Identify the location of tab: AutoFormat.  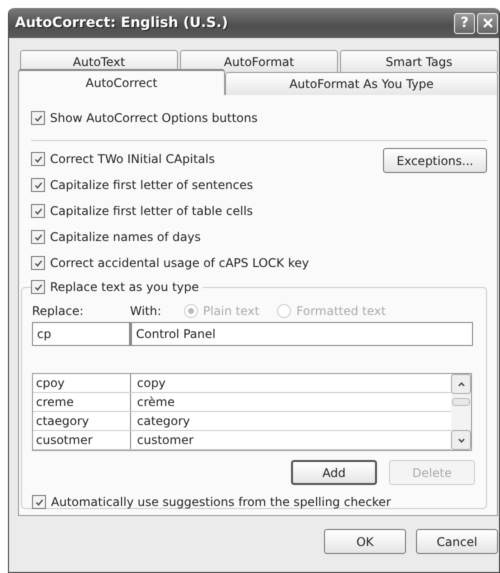
(259, 61).